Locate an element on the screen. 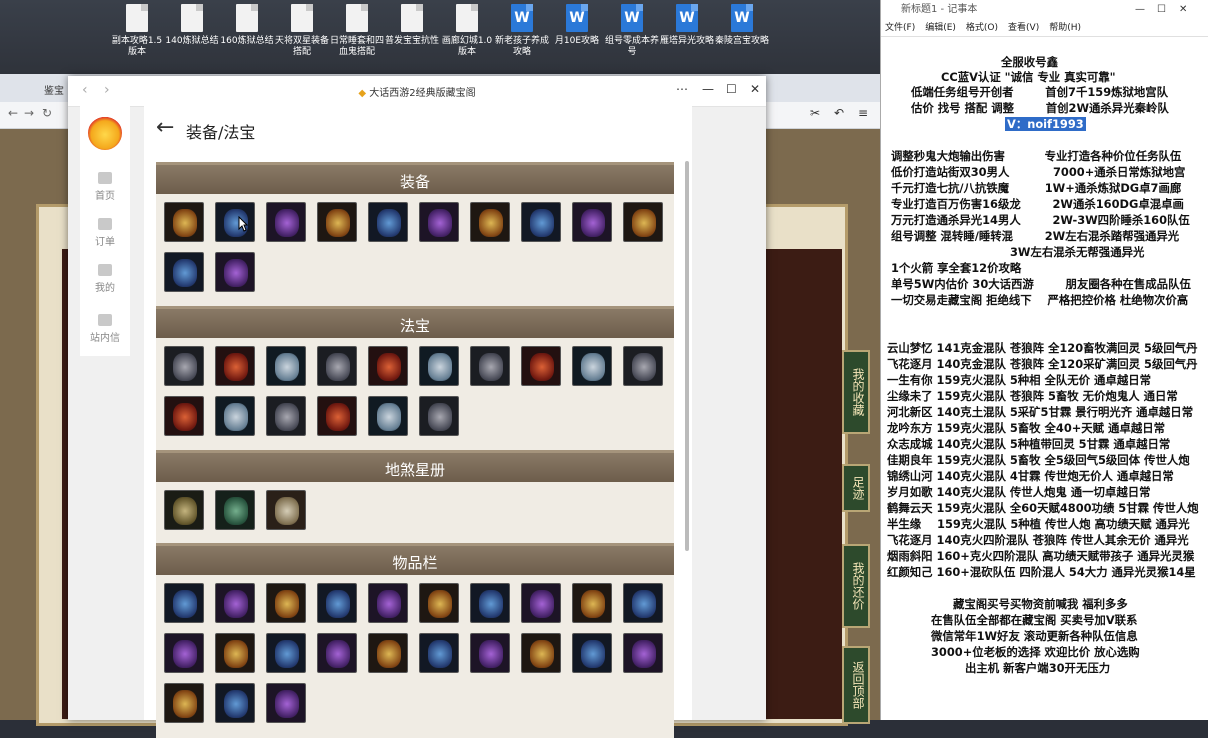  desktop-icon-10: W 组号零成本养号 is located at coordinates (632, 31).